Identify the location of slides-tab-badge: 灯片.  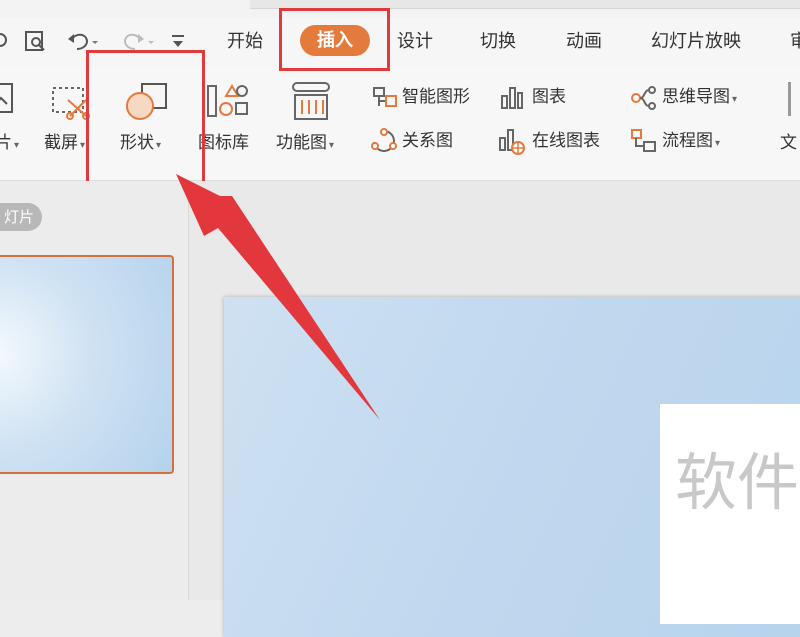
(21, 217).